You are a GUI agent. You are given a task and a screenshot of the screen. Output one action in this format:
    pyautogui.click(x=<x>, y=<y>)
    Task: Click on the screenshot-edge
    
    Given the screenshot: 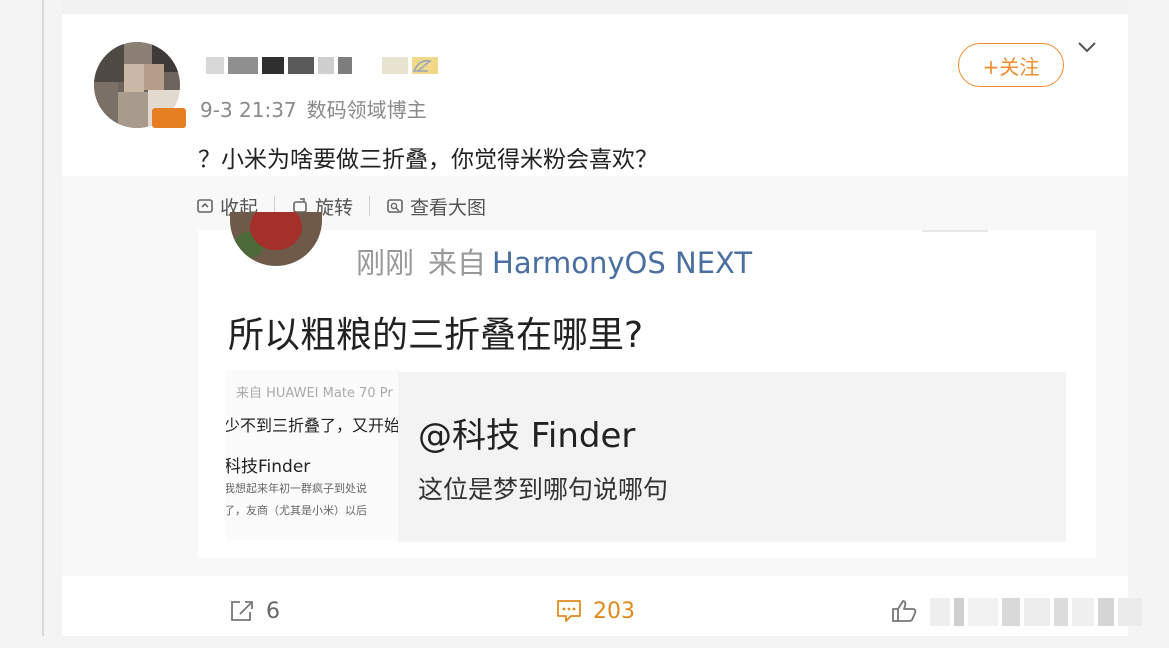 What is the action you would take?
    pyautogui.click(x=955, y=231)
    